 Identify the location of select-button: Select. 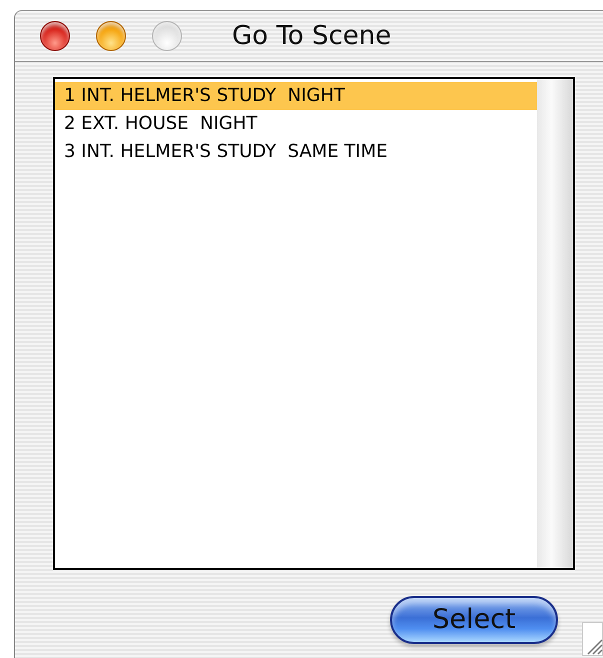
(474, 620).